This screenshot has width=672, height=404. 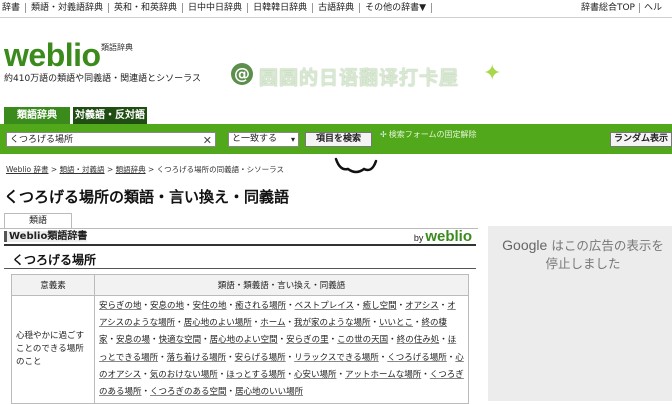 I want to click on column-header-sense: 意義素, so click(x=53, y=285).